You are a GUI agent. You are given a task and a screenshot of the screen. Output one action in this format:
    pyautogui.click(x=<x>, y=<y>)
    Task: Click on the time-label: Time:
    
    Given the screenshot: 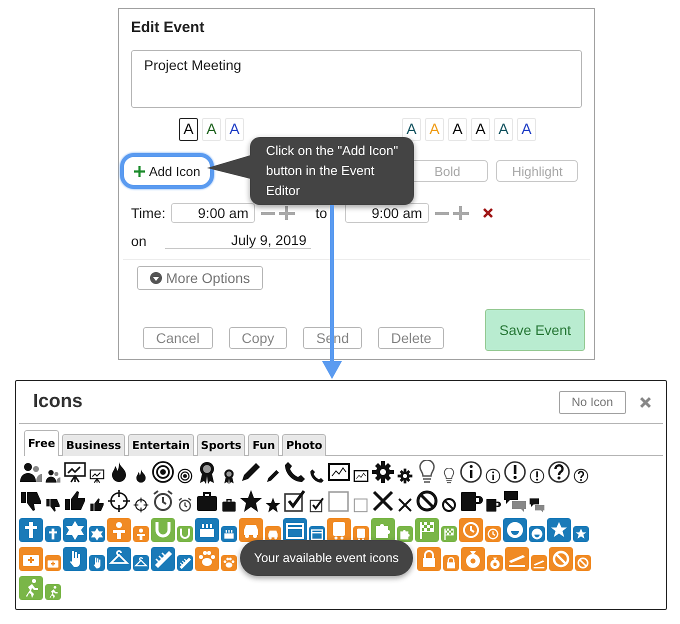 What is the action you would take?
    pyautogui.click(x=148, y=213)
    